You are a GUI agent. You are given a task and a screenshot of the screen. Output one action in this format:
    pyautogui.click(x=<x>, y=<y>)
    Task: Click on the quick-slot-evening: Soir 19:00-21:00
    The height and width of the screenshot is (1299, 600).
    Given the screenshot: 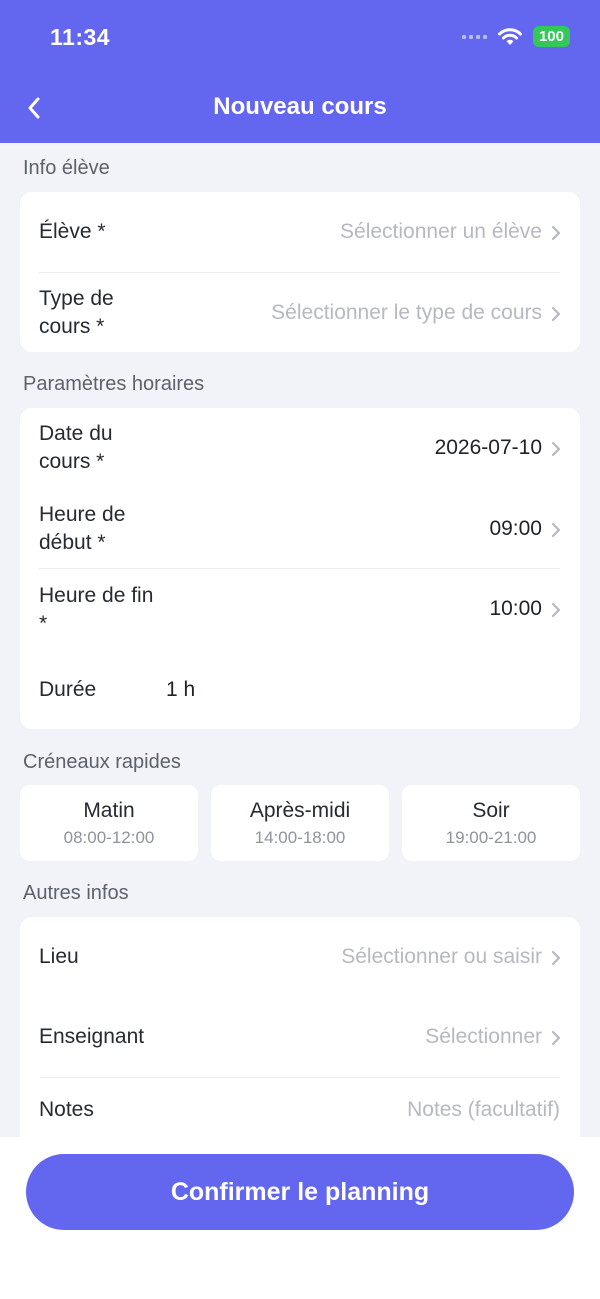 What is the action you would take?
    pyautogui.click(x=491, y=823)
    